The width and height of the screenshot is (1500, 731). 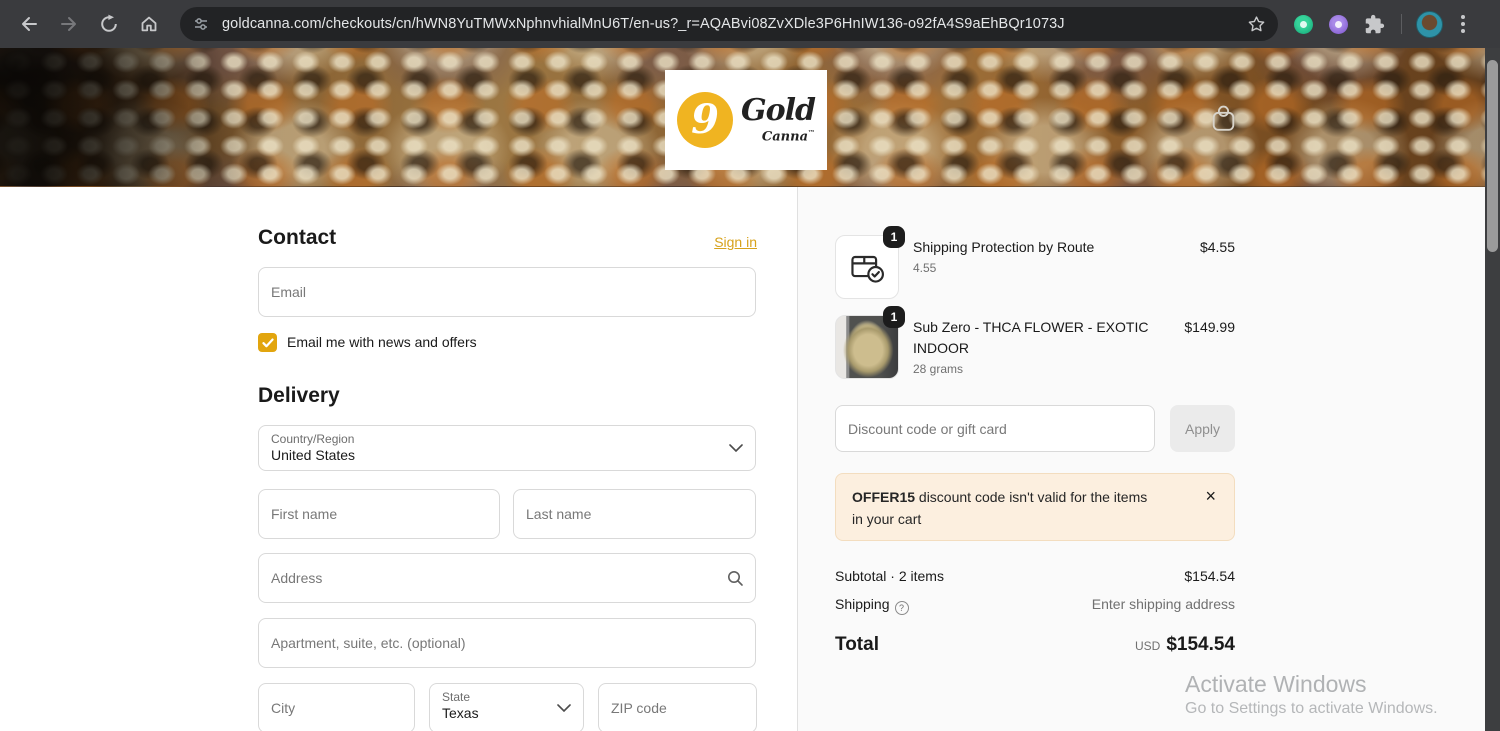 I want to click on extension-icon-green, so click(x=1303, y=24).